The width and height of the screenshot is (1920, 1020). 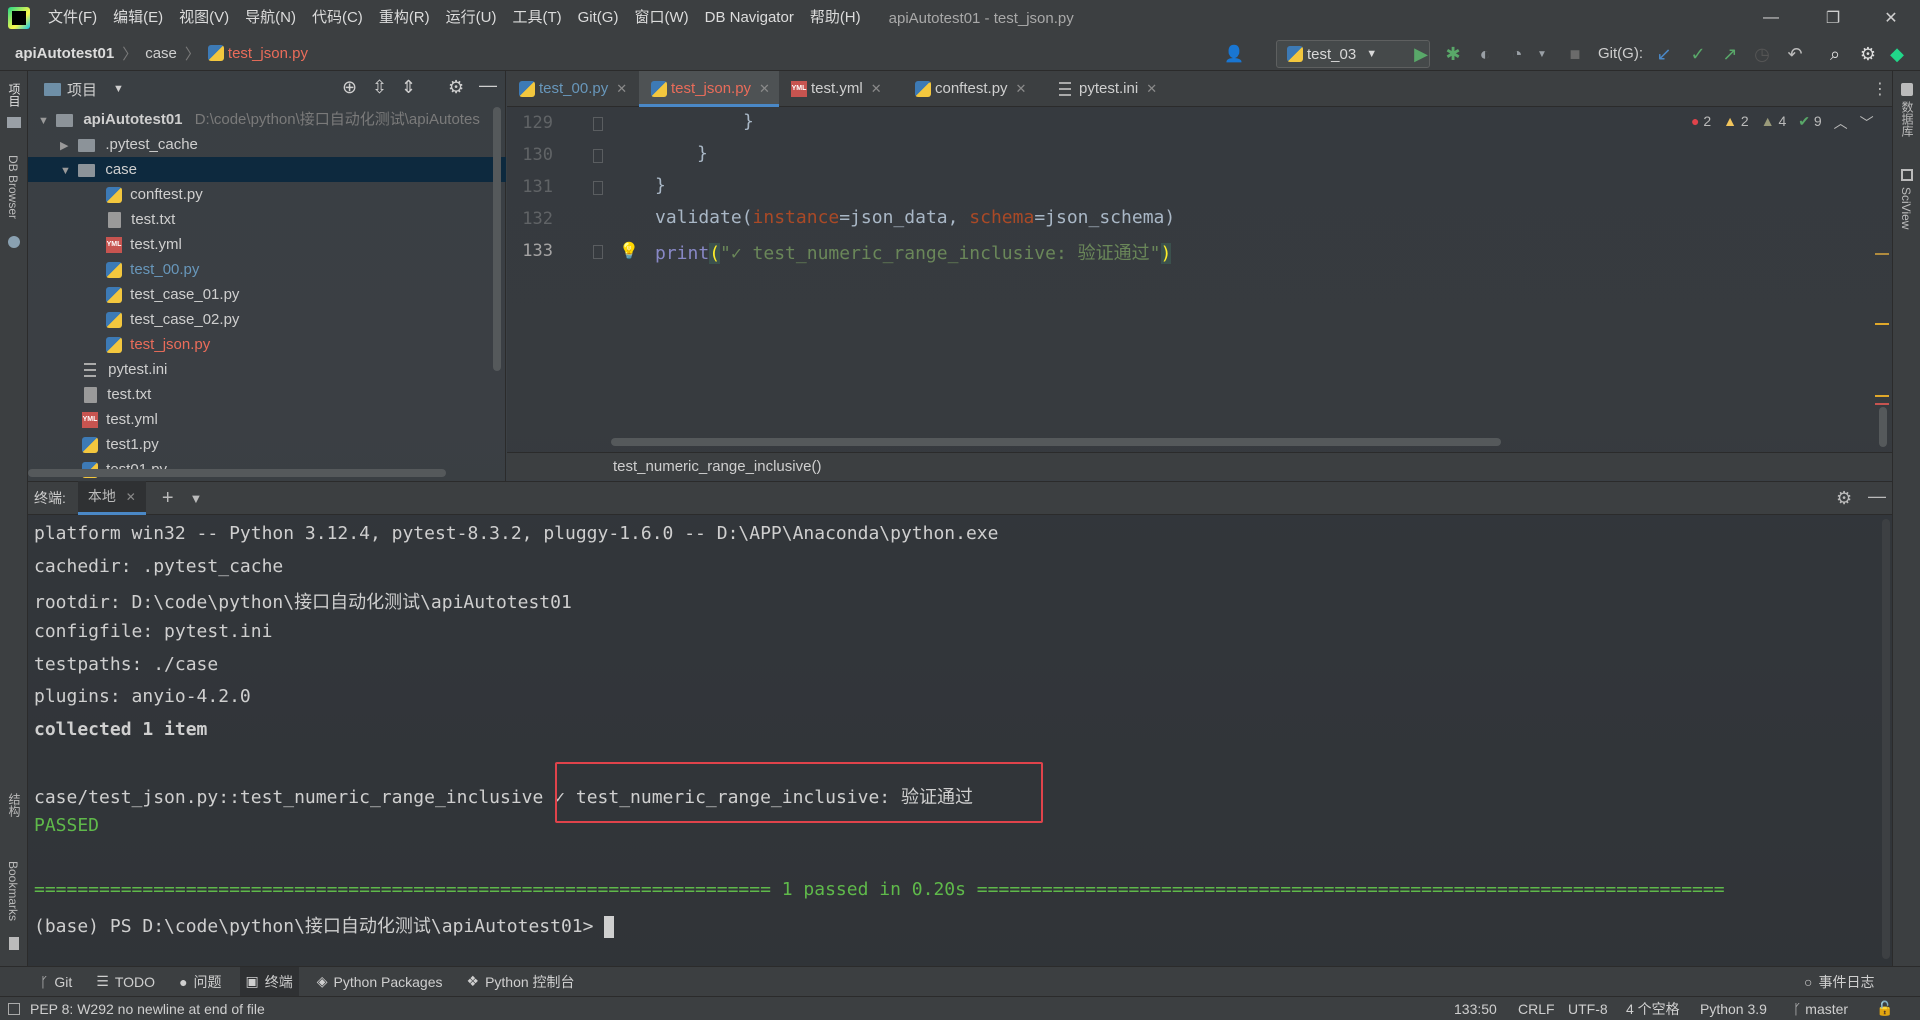 I want to click on tree-item-test1: test1.py, so click(x=267, y=444).